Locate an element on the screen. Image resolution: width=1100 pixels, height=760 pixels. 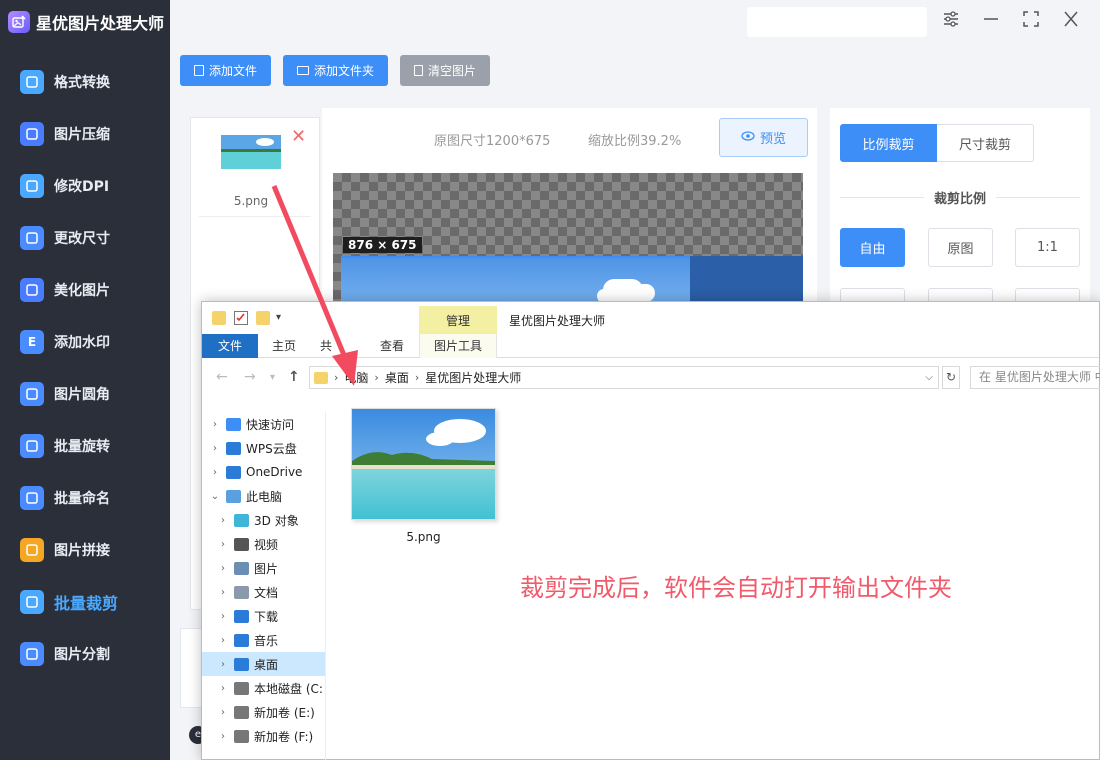
file-item-thumbnail is located at coordinates (423, 464).